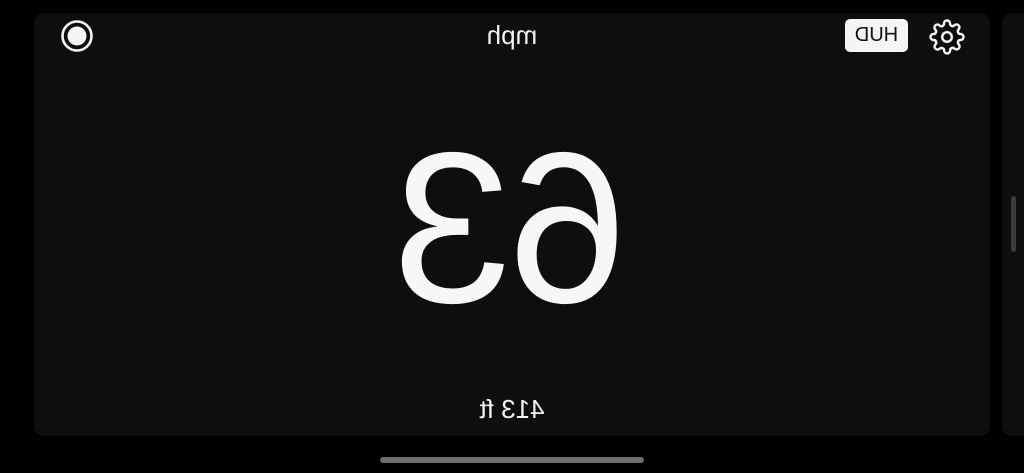 This screenshot has height=473, width=1024. I want to click on altitude-label: 413 ft, so click(512, 409).